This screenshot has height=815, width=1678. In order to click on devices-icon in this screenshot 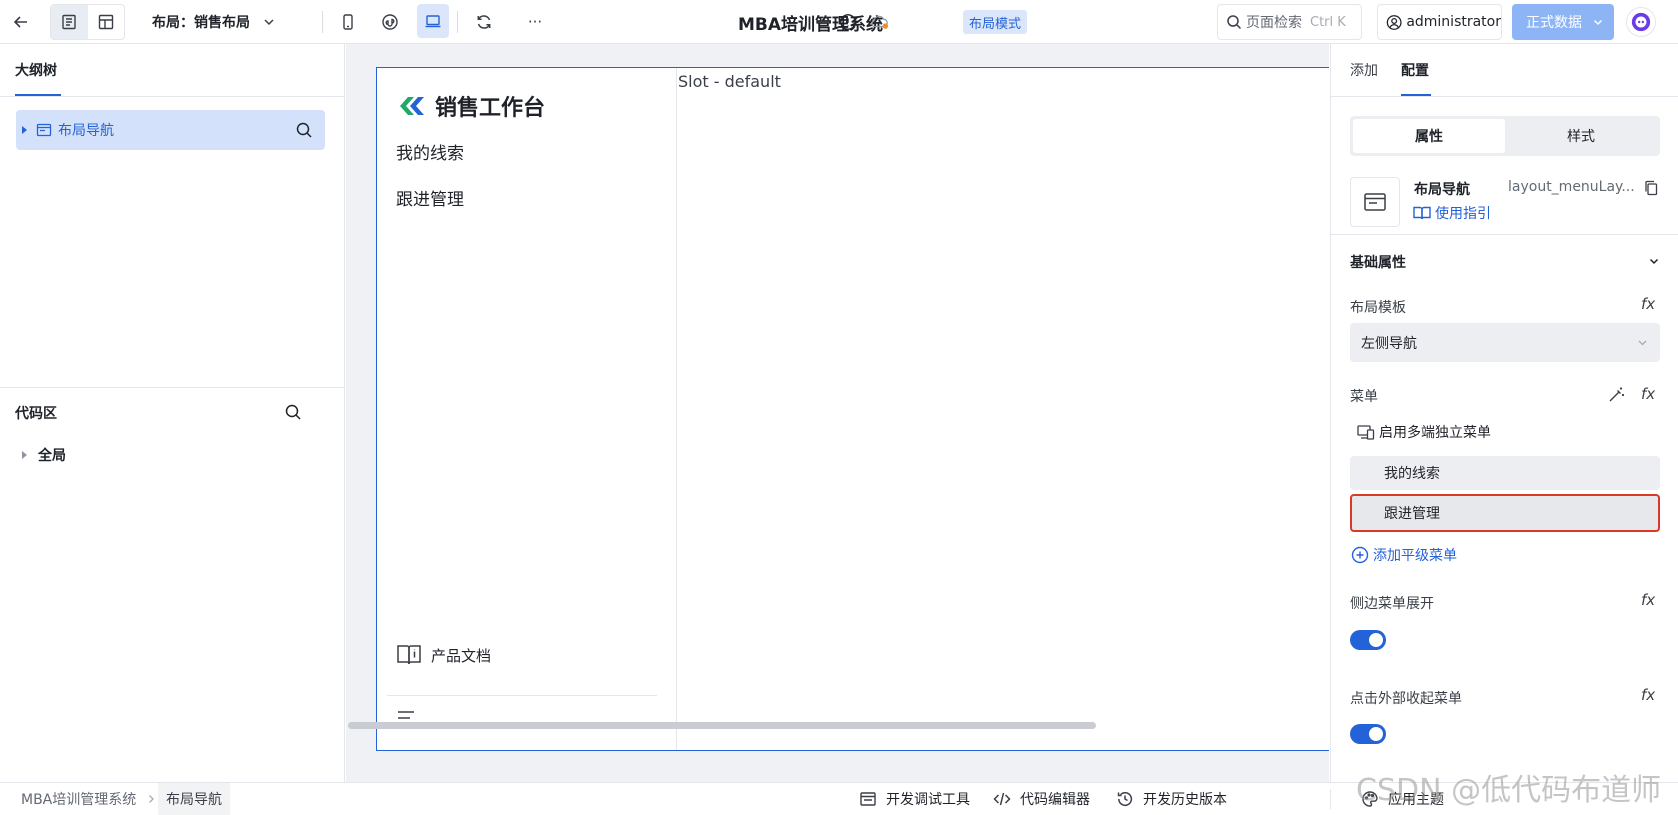, I will do `click(1366, 432)`.